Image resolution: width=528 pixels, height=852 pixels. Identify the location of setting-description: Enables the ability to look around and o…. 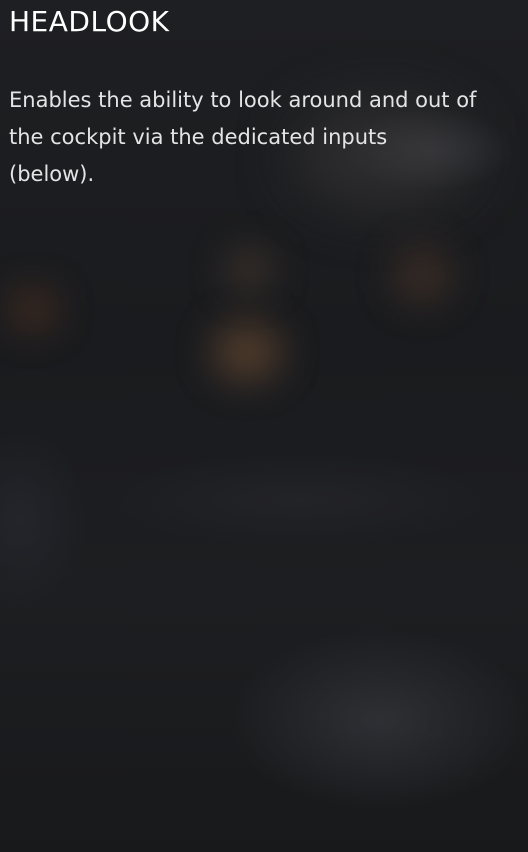
(243, 137).